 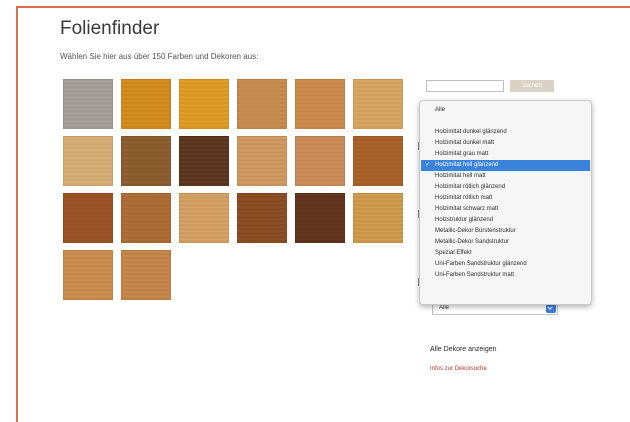 I want to click on dropdown-option: Uni-Farben Sandstruktur matt, so click(x=505, y=275).